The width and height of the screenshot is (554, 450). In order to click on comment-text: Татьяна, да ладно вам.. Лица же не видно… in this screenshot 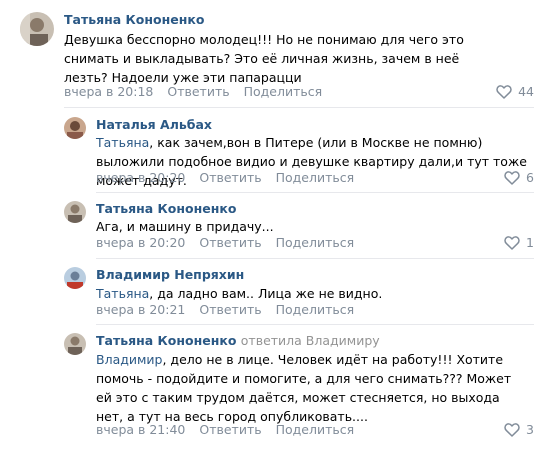, I will do `click(316, 293)`.